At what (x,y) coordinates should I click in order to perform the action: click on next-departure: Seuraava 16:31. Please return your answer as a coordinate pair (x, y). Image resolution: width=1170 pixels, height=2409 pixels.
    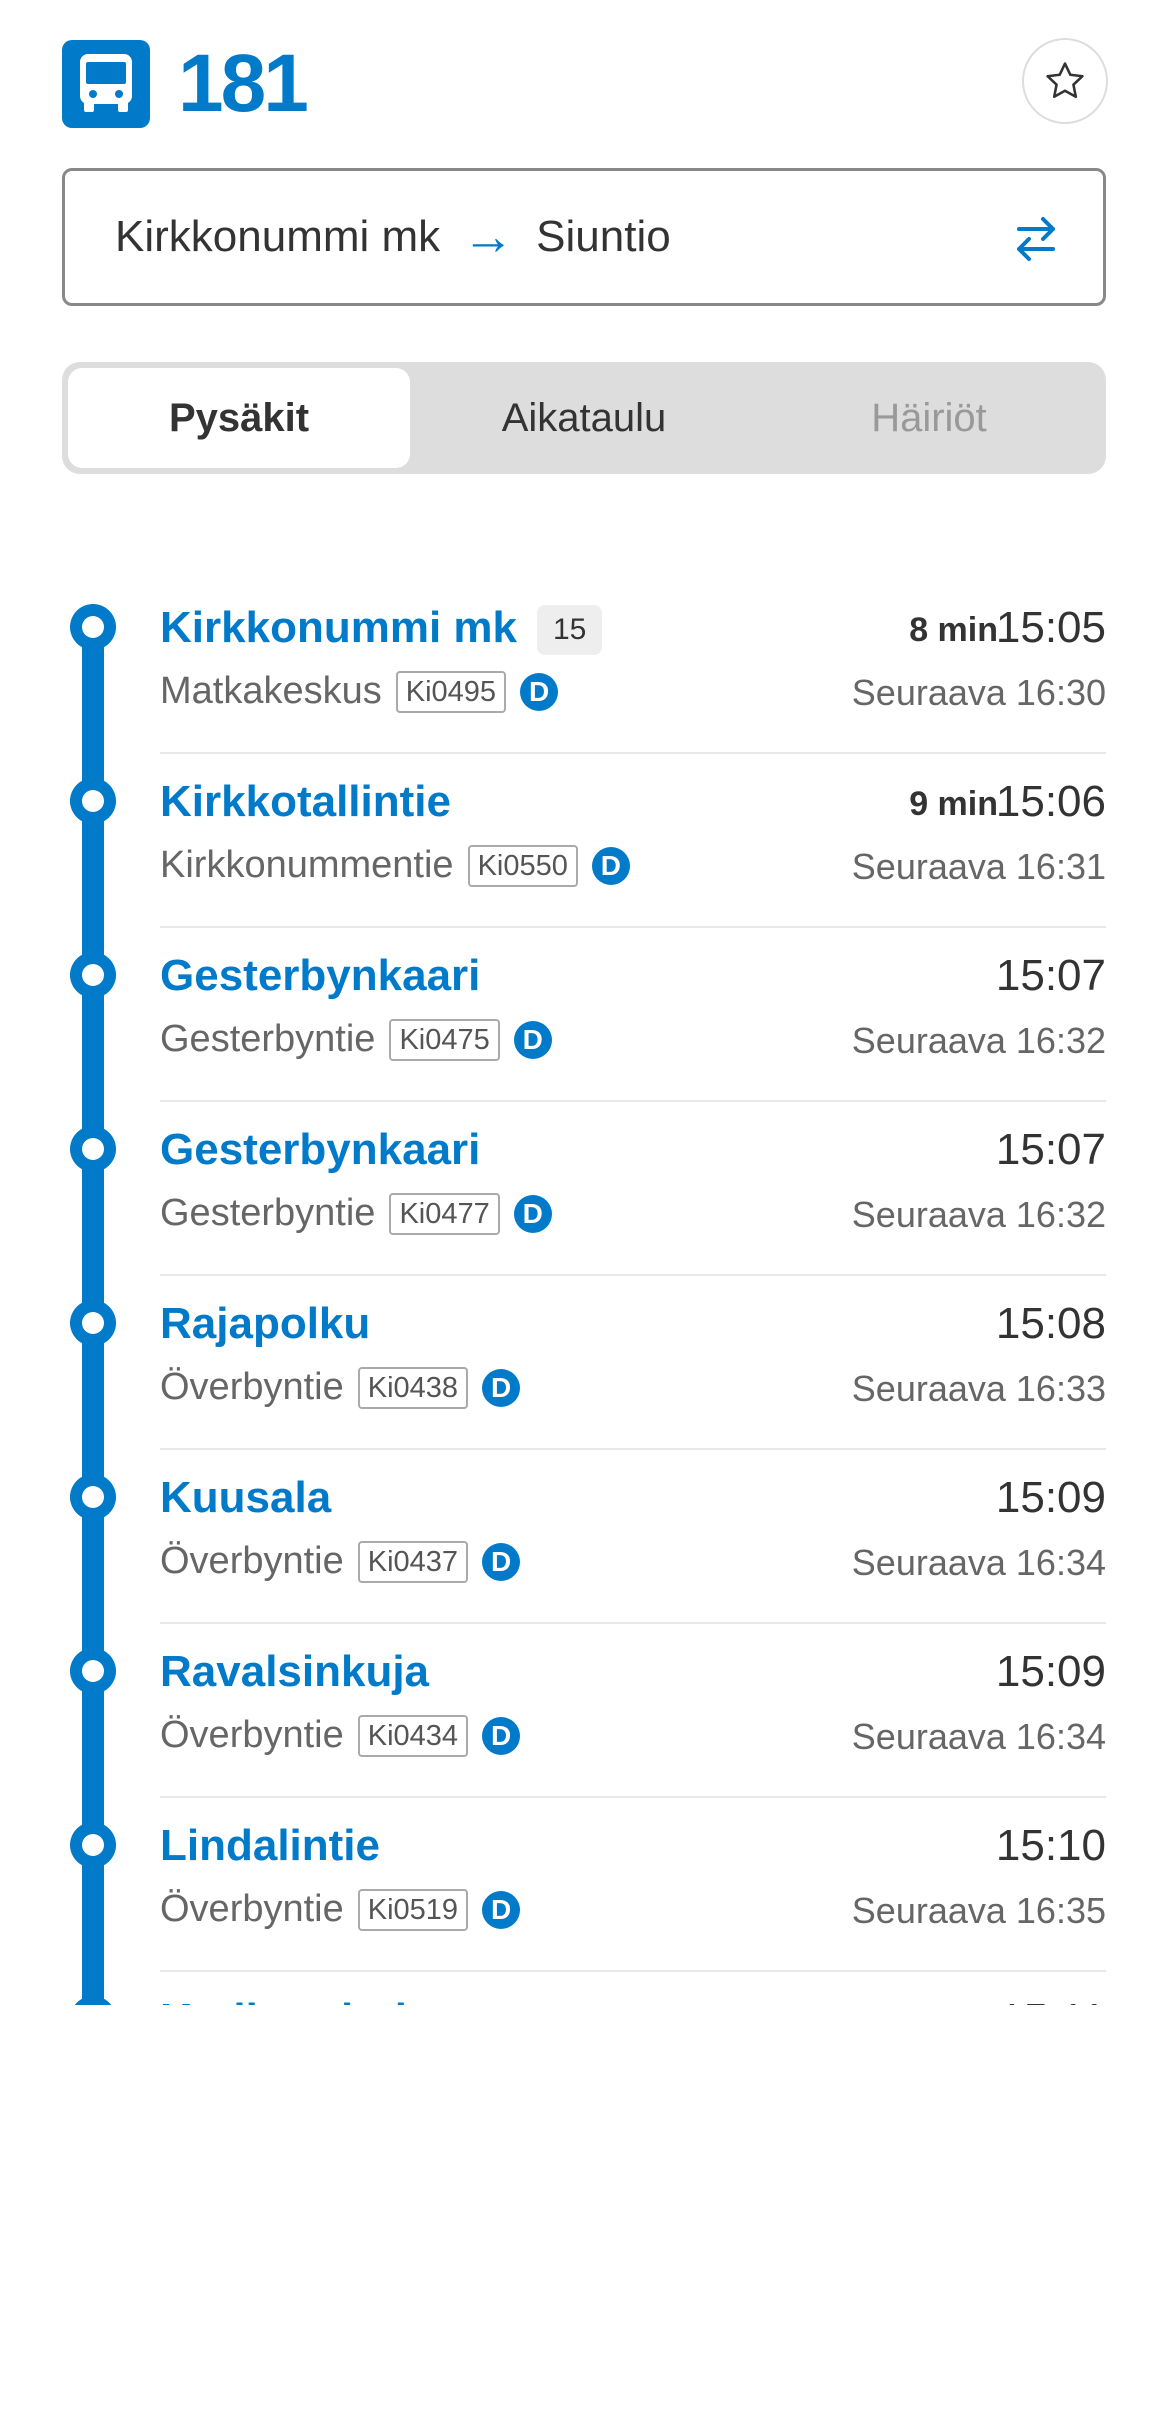
    Looking at the image, I should click on (978, 866).